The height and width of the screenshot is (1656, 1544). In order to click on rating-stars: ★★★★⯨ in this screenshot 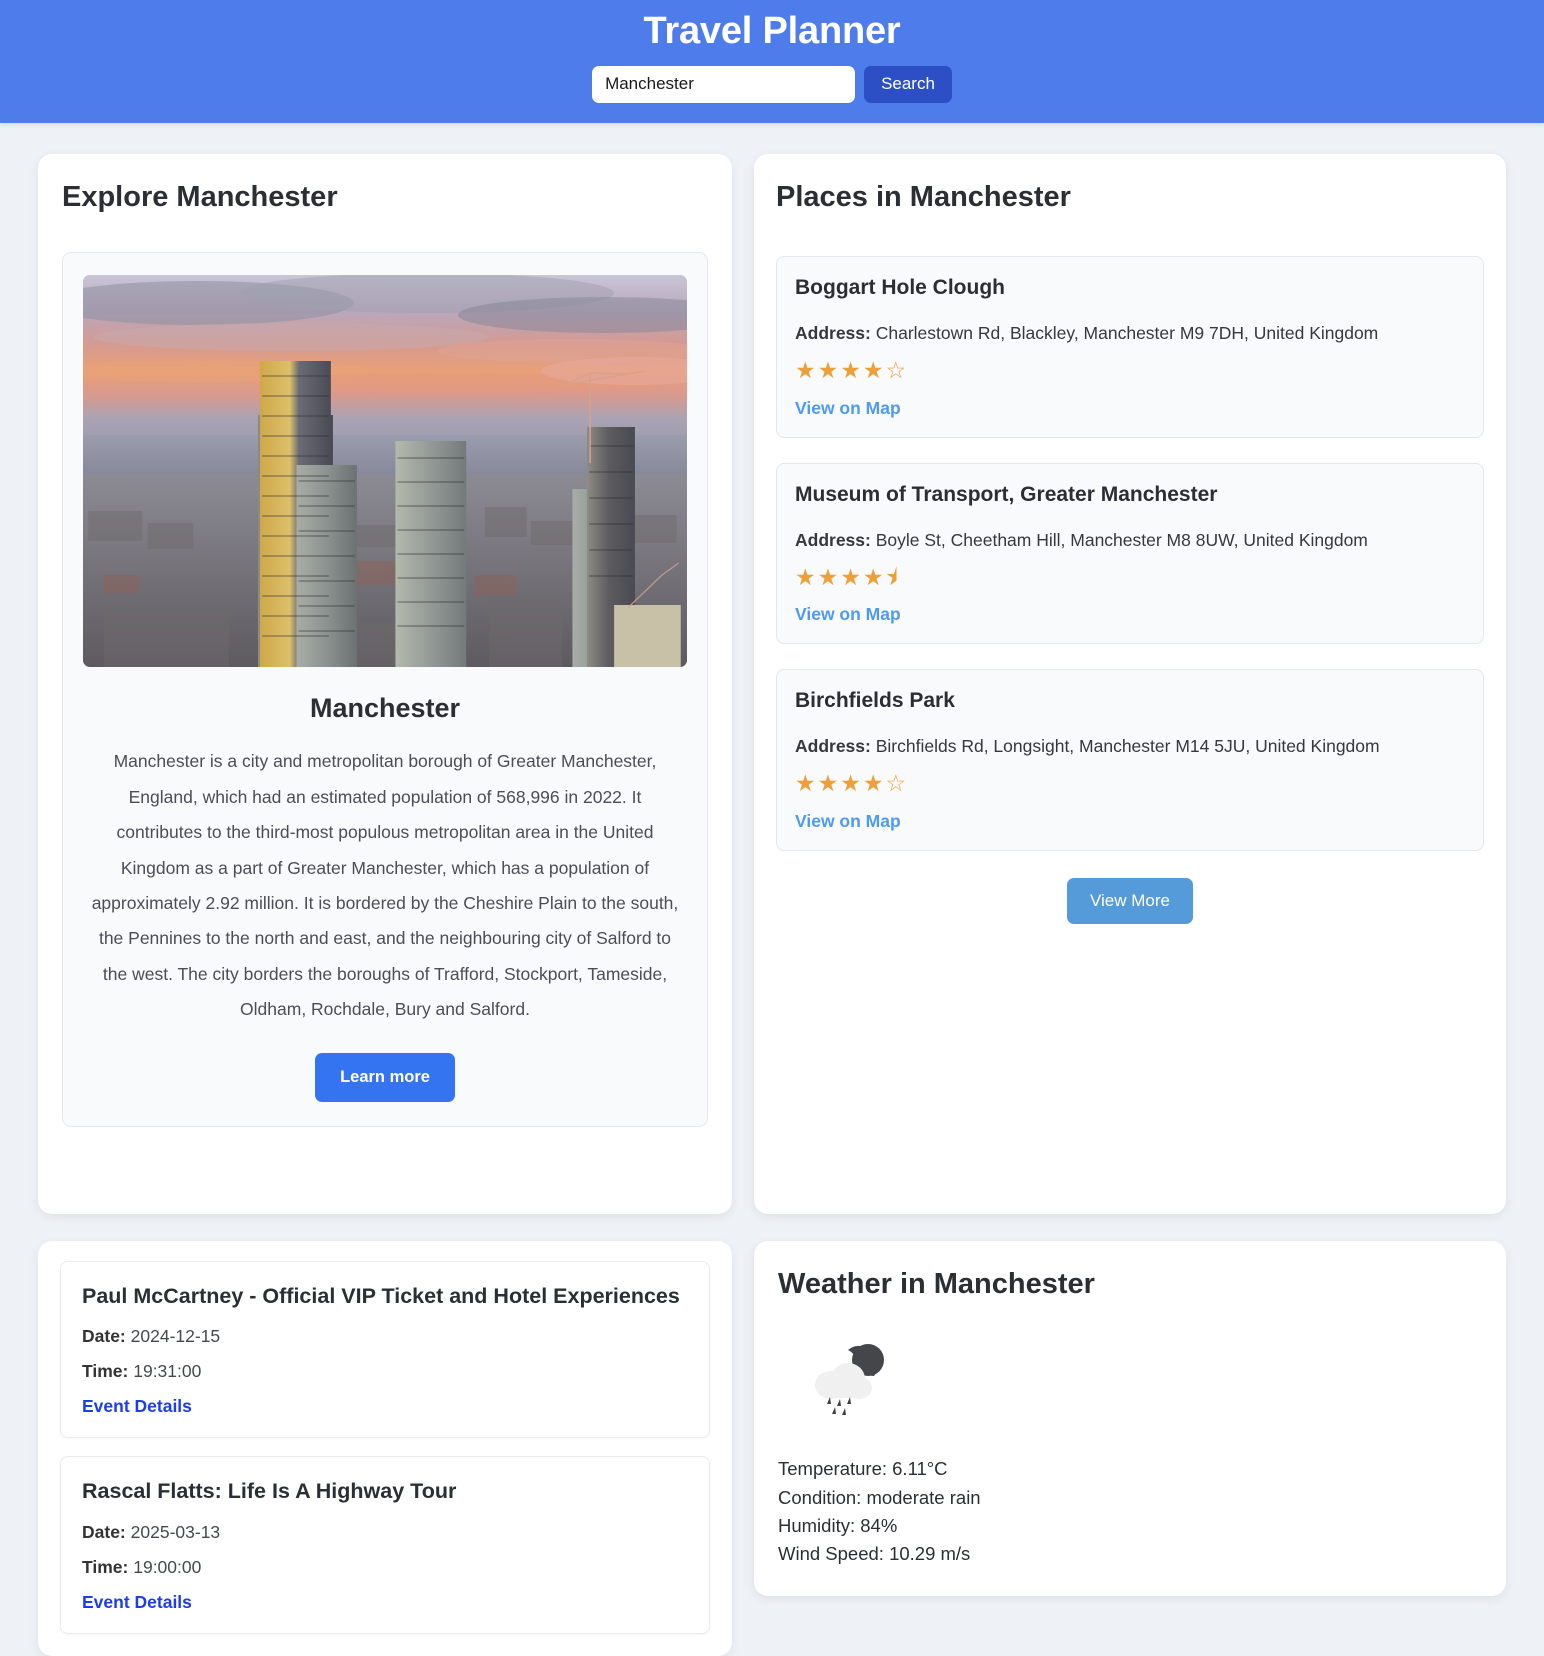, I will do `click(847, 576)`.